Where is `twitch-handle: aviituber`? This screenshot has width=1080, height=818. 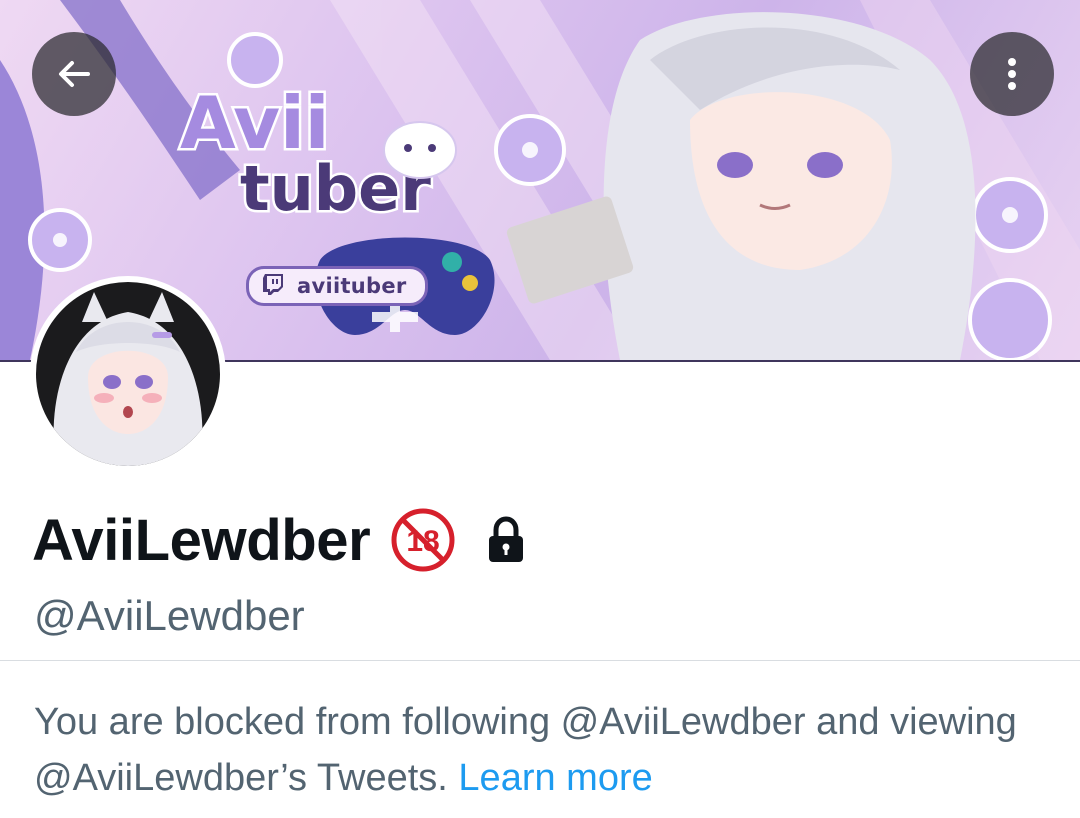 twitch-handle: aviituber is located at coordinates (352, 286).